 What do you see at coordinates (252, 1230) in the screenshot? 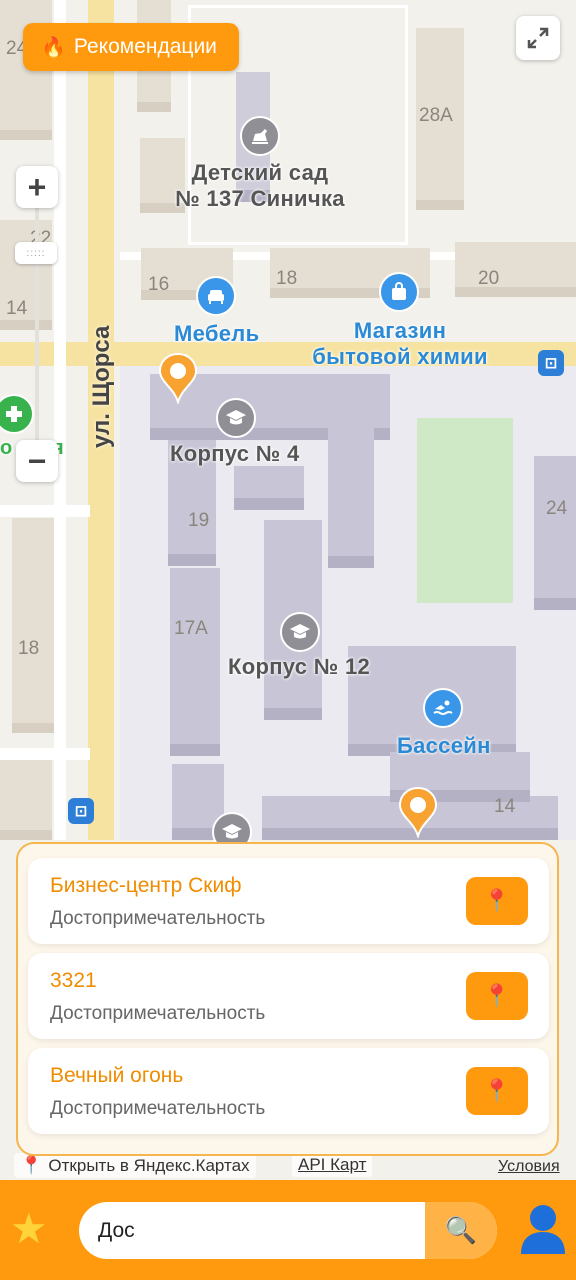
I see `search-input` at bounding box center [252, 1230].